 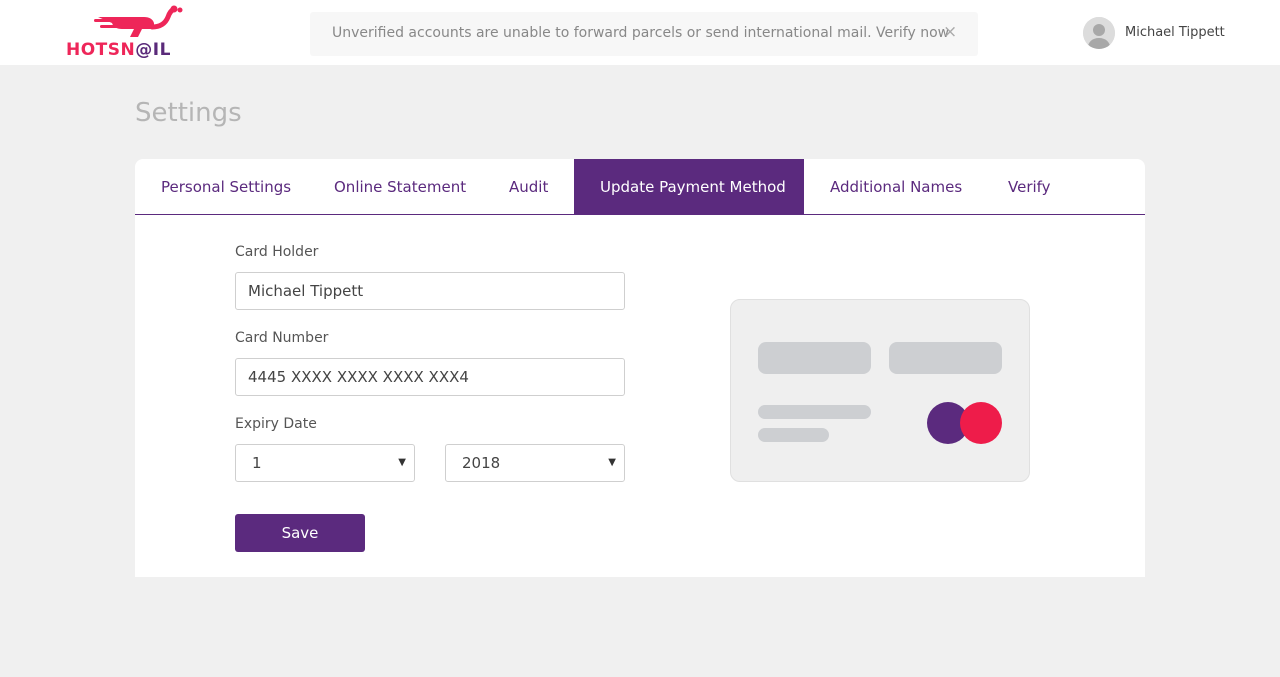 I want to click on hotsnail-logo: HOTSN@IL, so click(x=124, y=33).